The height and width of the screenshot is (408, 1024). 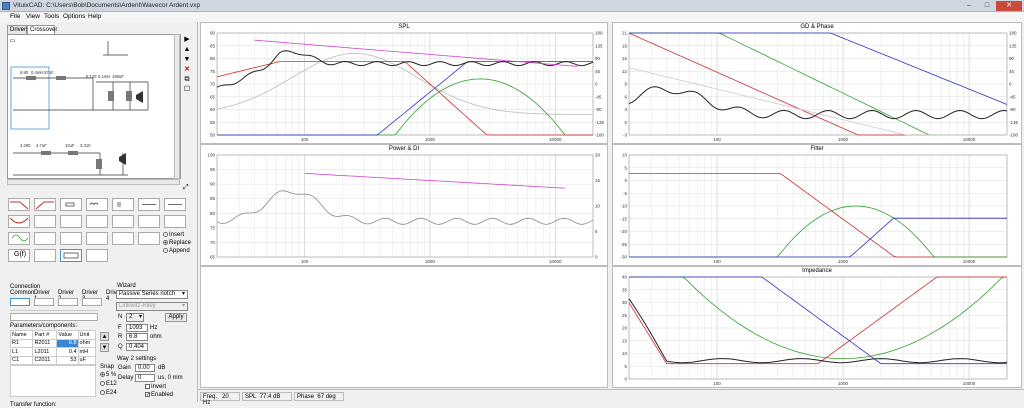 I want to click on move-down-icon: ▼, so click(x=104, y=347).